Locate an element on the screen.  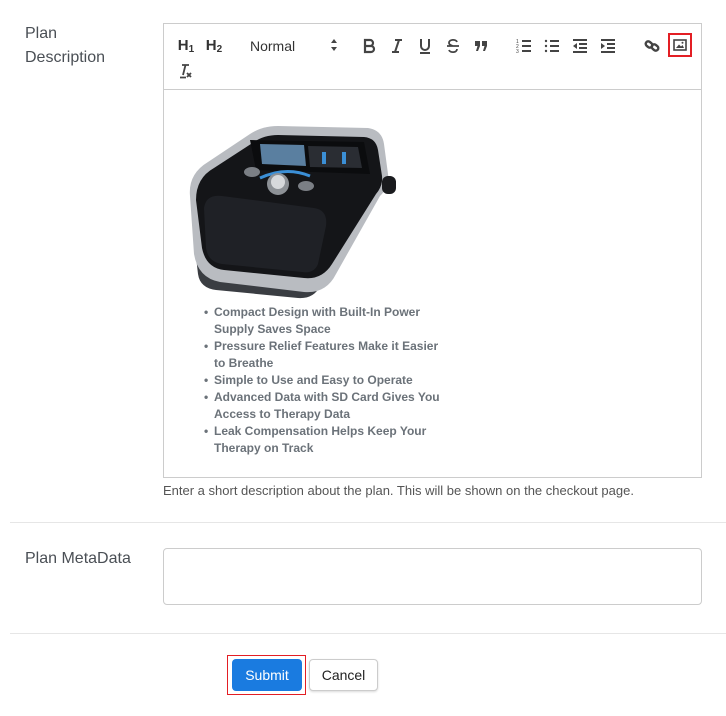
bullet-list-button is located at coordinates (552, 46).